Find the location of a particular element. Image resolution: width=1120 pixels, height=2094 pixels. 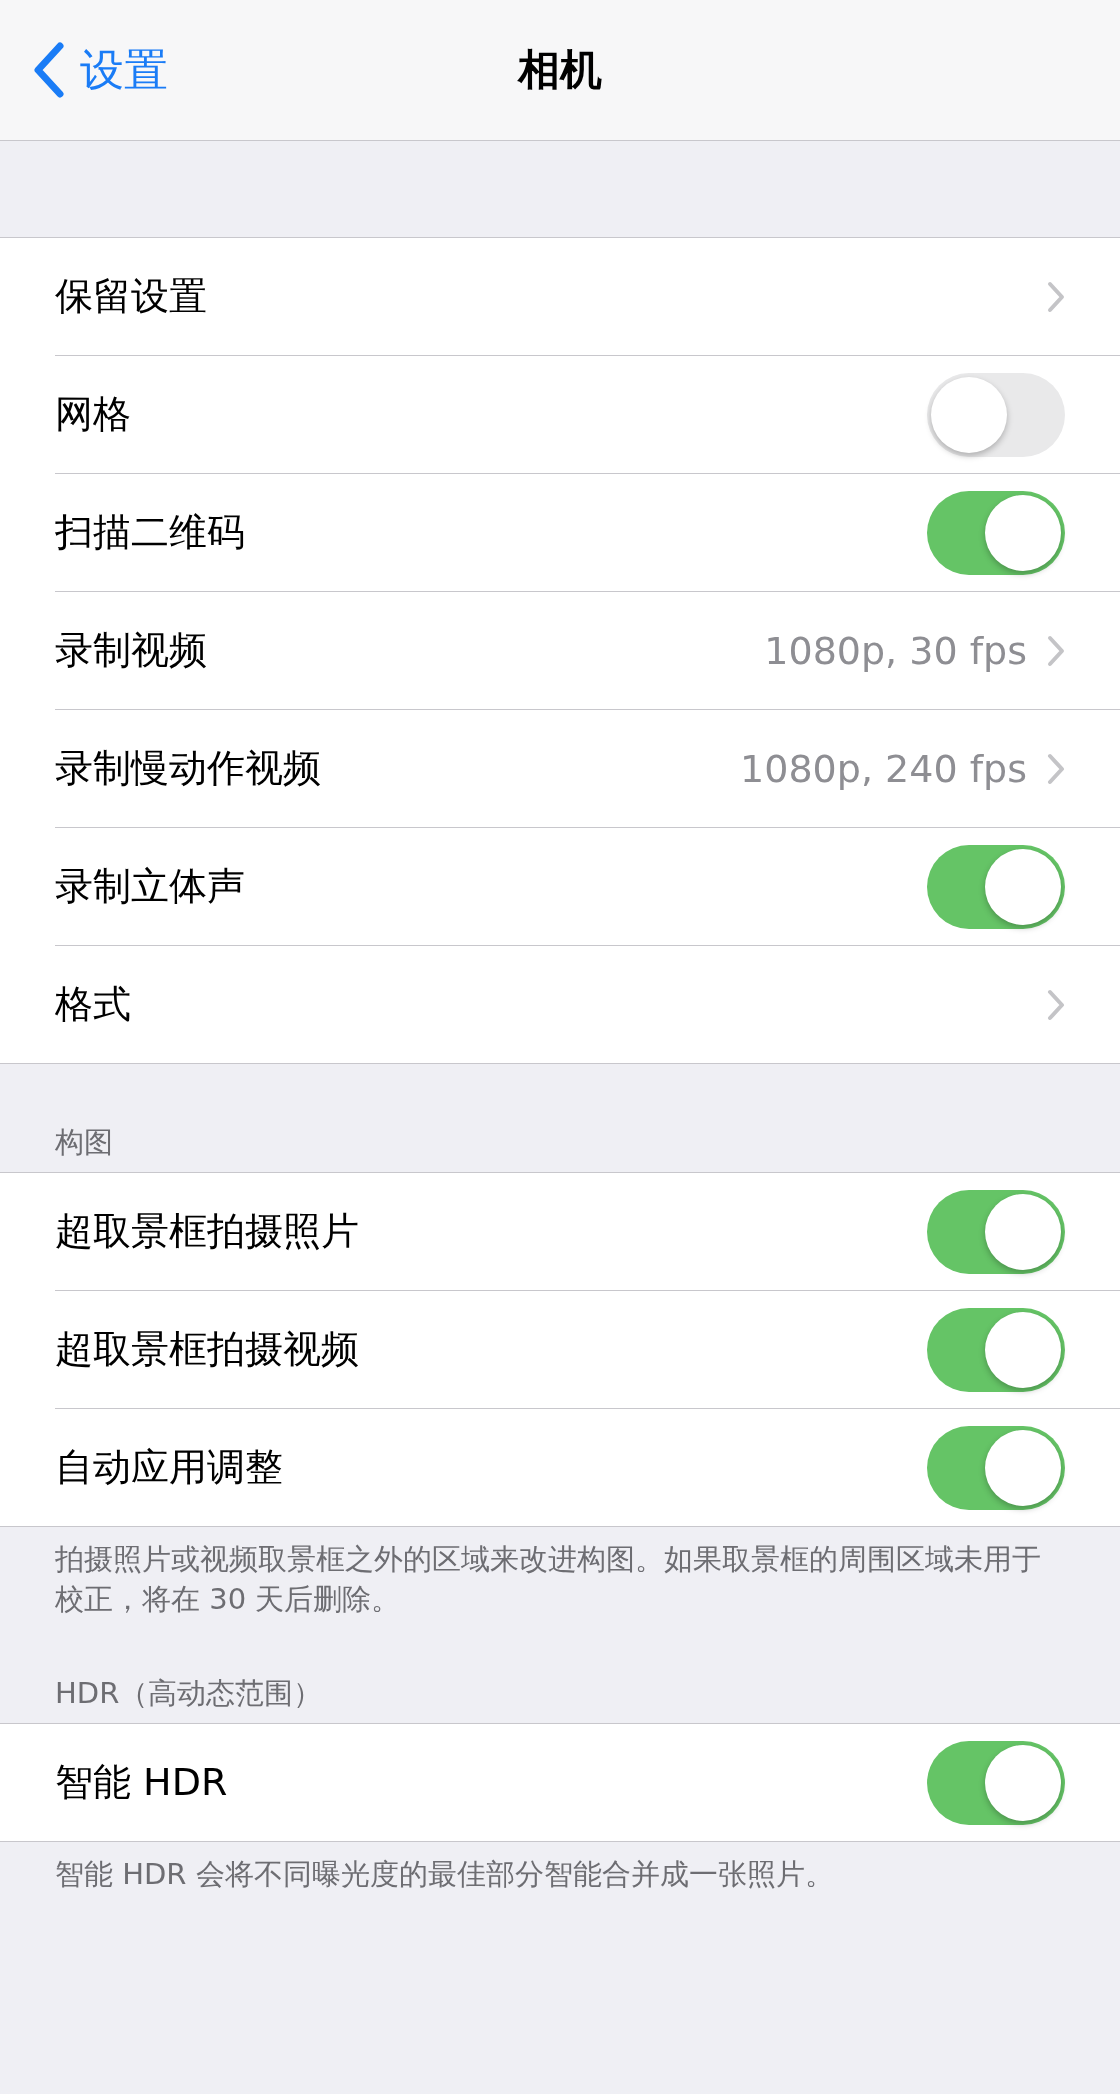

setting-label: 录制视频 is located at coordinates (131, 650).